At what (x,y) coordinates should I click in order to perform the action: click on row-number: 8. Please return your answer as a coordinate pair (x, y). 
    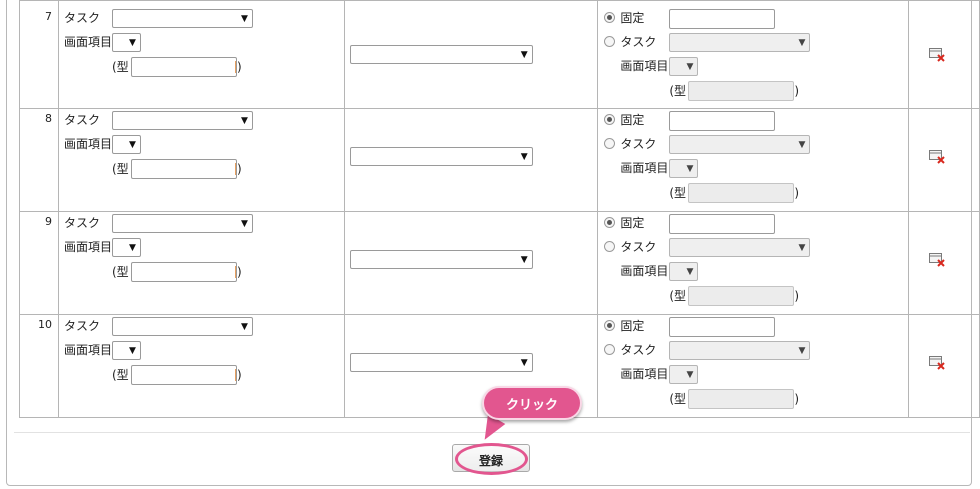
    Looking at the image, I should click on (48, 118).